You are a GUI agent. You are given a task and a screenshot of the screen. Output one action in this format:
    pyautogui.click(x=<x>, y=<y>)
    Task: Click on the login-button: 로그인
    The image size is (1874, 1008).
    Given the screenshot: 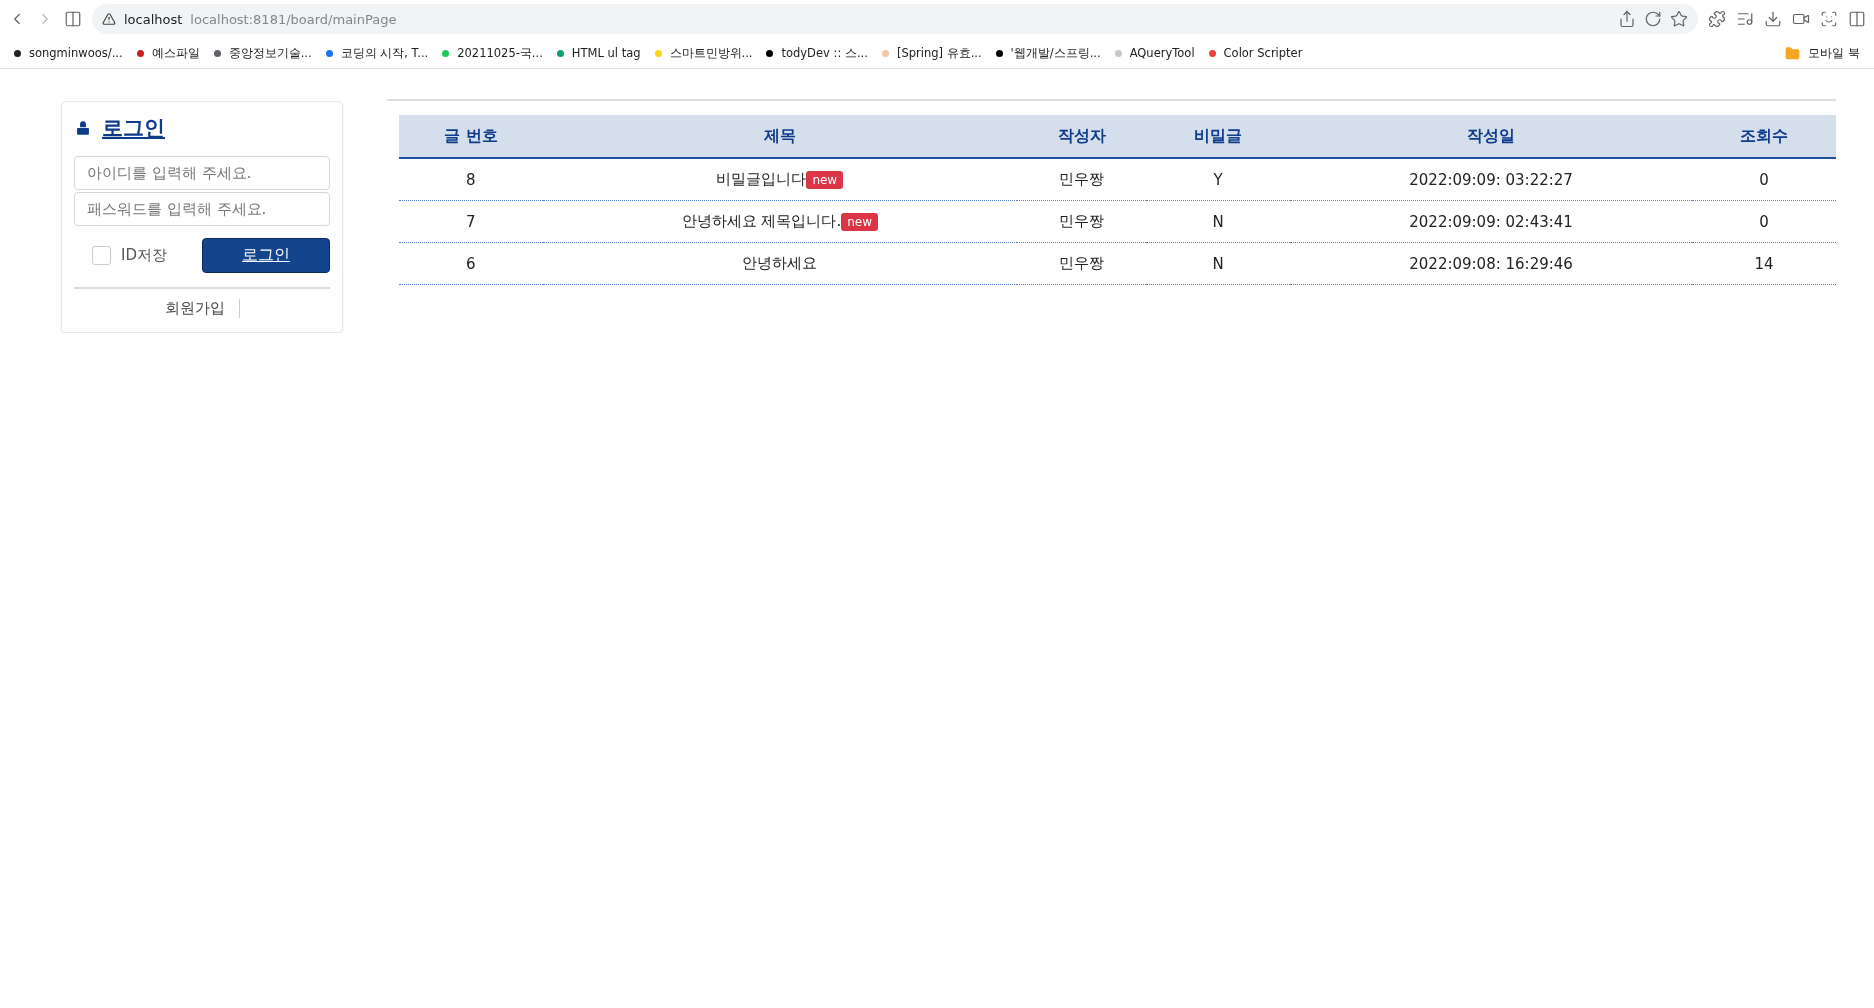 What is the action you would take?
    pyautogui.click(x=266, y=255)
    